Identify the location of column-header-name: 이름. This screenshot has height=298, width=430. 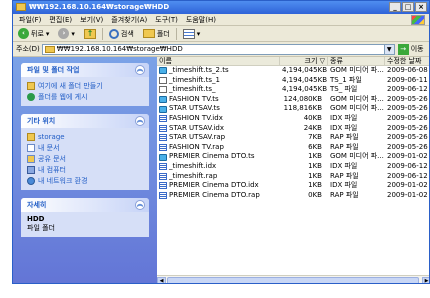
(218, 61).